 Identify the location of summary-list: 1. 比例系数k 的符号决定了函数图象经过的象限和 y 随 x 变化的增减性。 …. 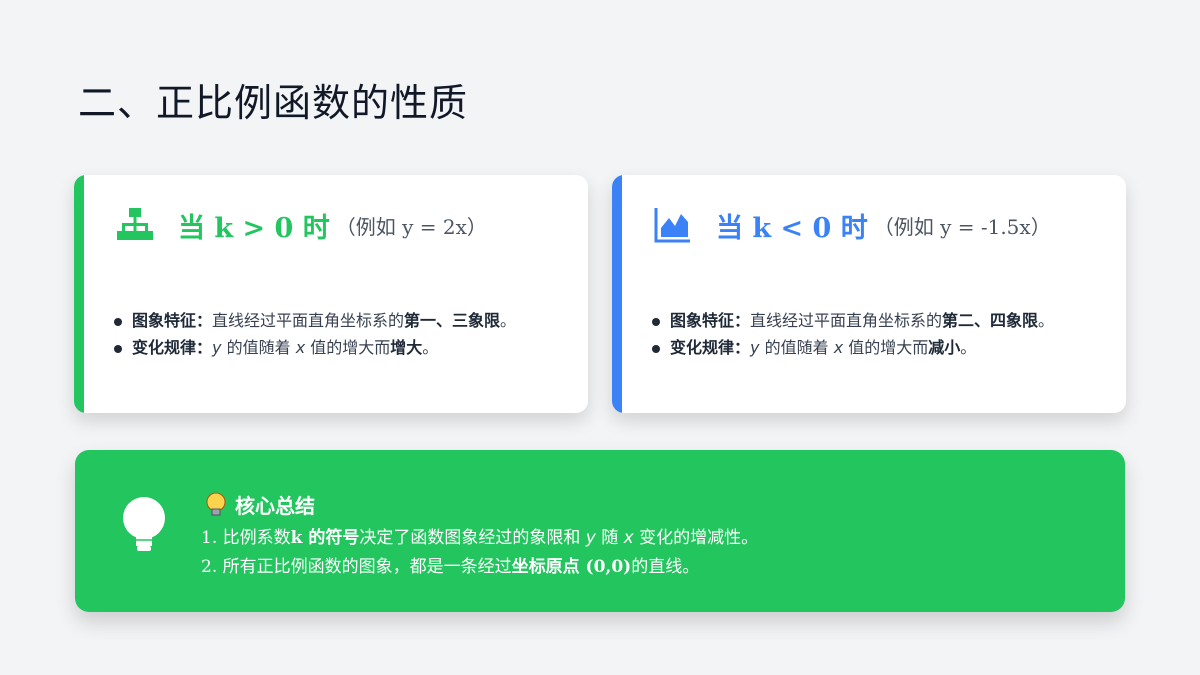
(479, 553).